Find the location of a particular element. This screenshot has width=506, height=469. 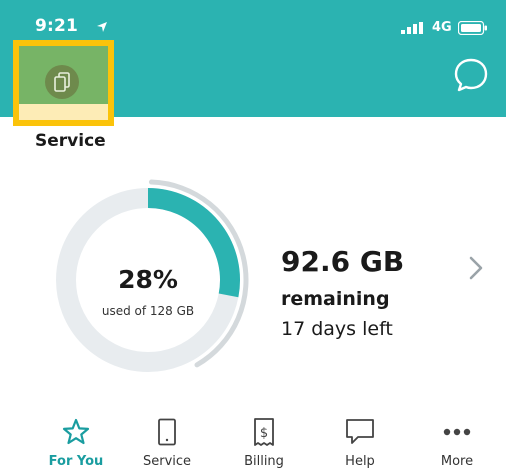

tab-more: More is located at coordinates (456, 434).